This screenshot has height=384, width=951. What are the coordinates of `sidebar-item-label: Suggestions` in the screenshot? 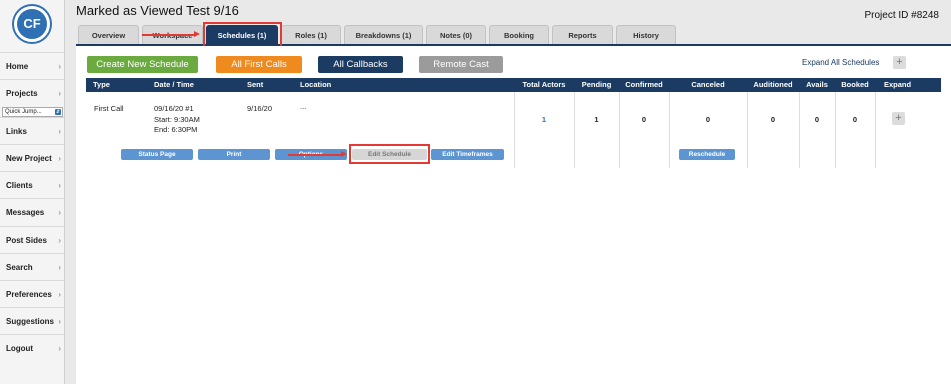 It's located at (30, 321).